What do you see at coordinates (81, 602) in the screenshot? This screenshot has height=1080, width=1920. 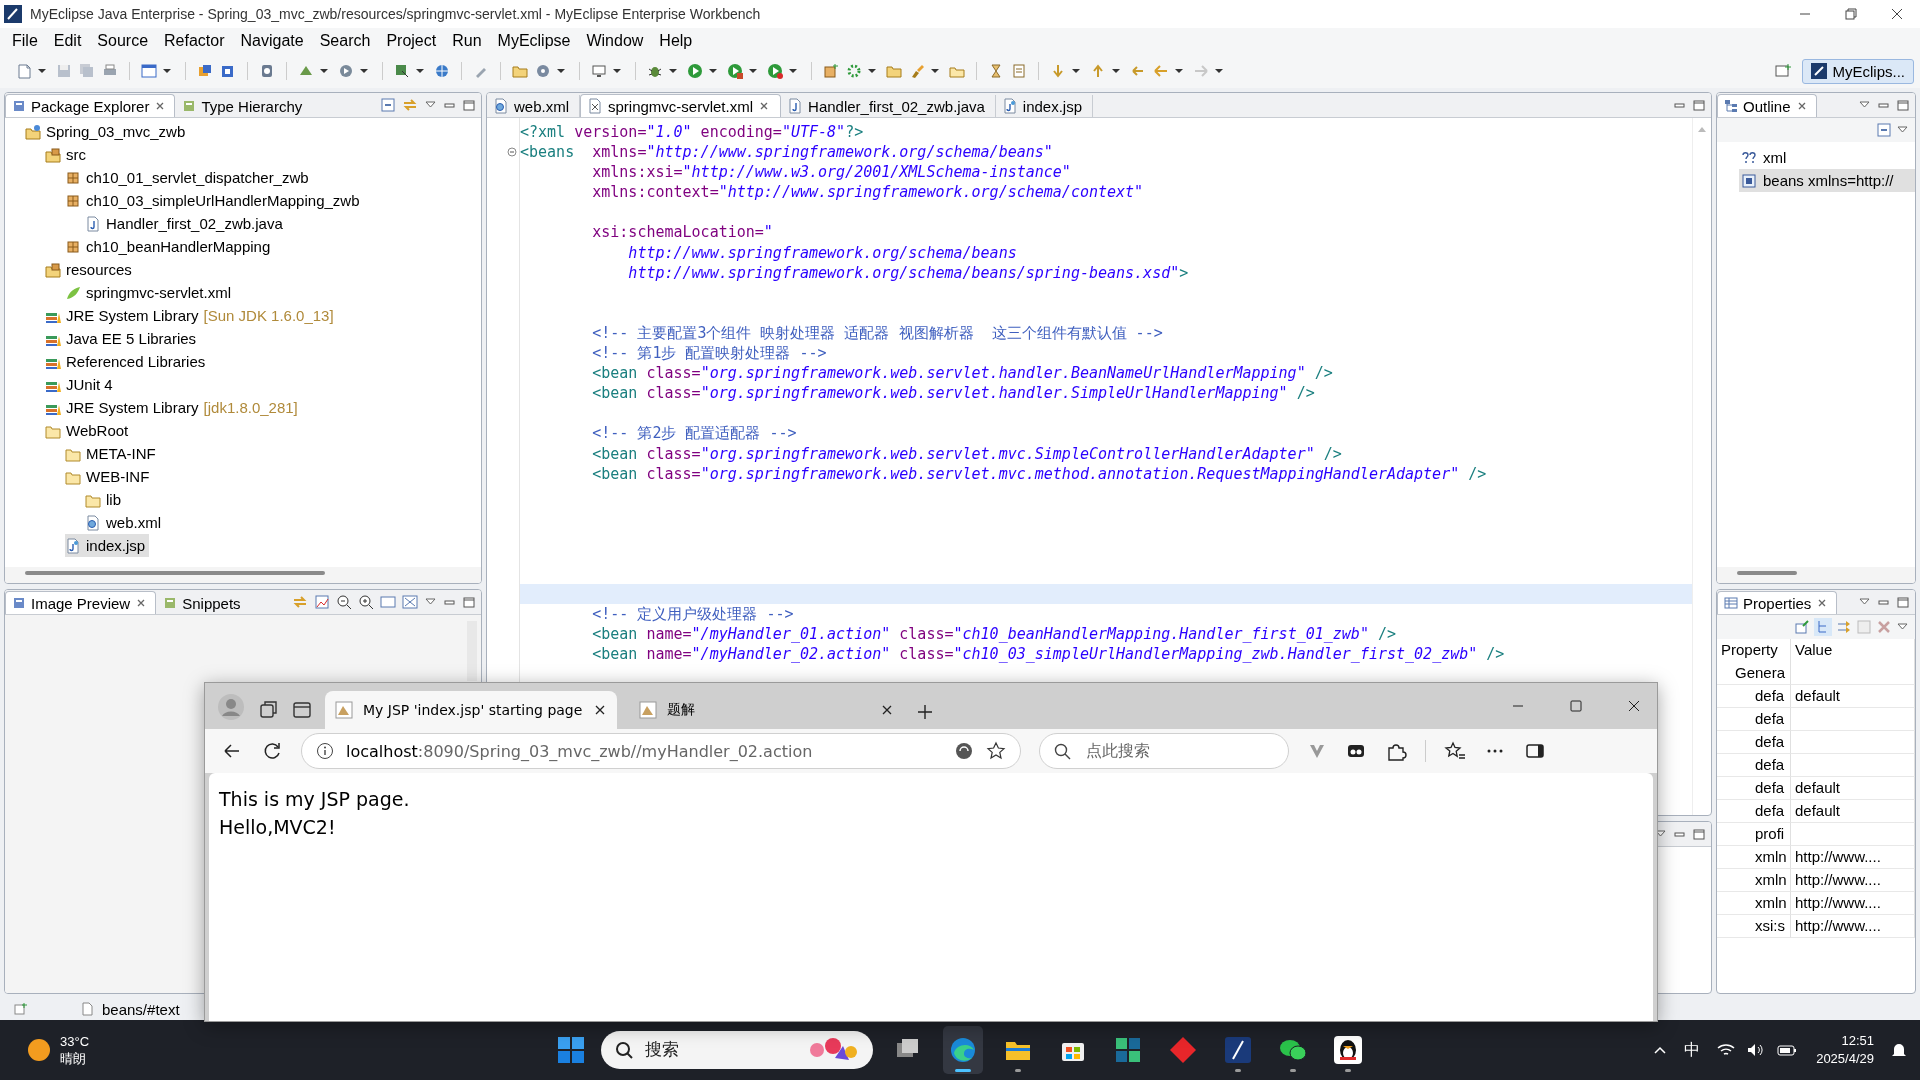 I see `view-tab: Image Preview` at bounding box center [81, 602].